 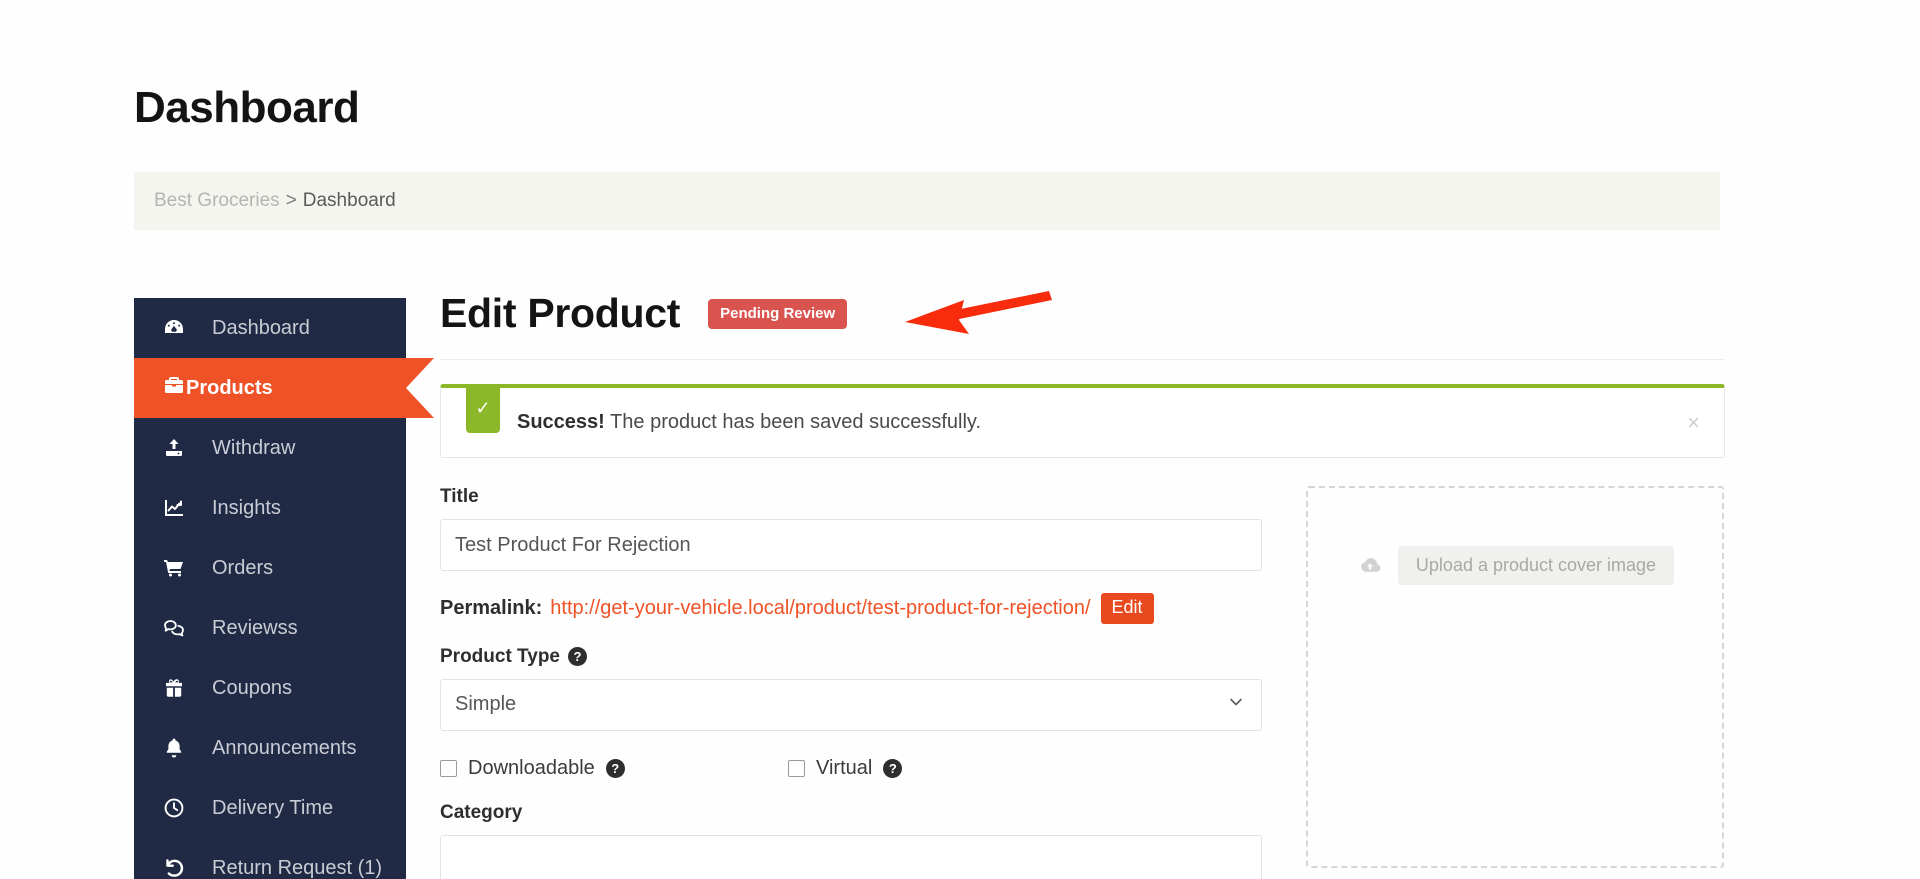 I want to click on product-type-field: Product Type ? Simple, so click(x=851, y=688).